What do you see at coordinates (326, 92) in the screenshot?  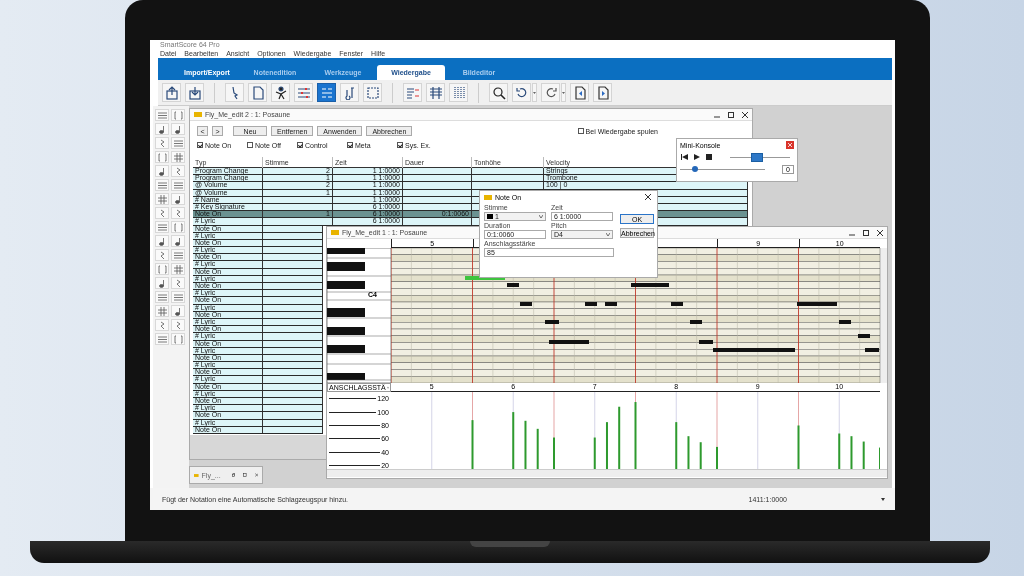 I see `list-icon` at bounding box center [326, 92].